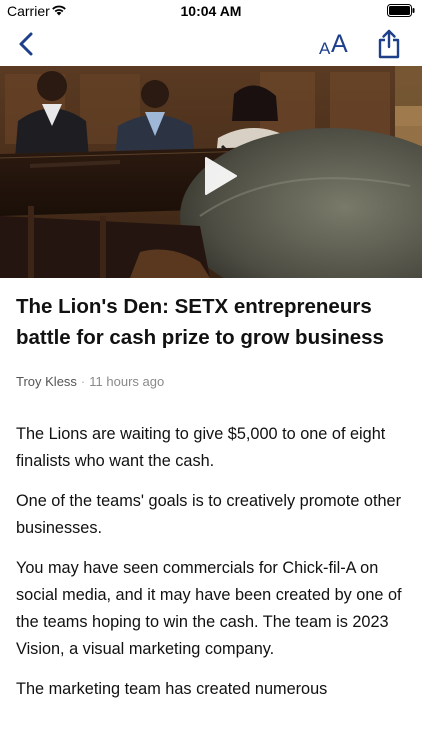 The height and width of the screenshot is (750, 422). I want to click on byline: Troy Kless · 11 hours ago, so click(90, 381).